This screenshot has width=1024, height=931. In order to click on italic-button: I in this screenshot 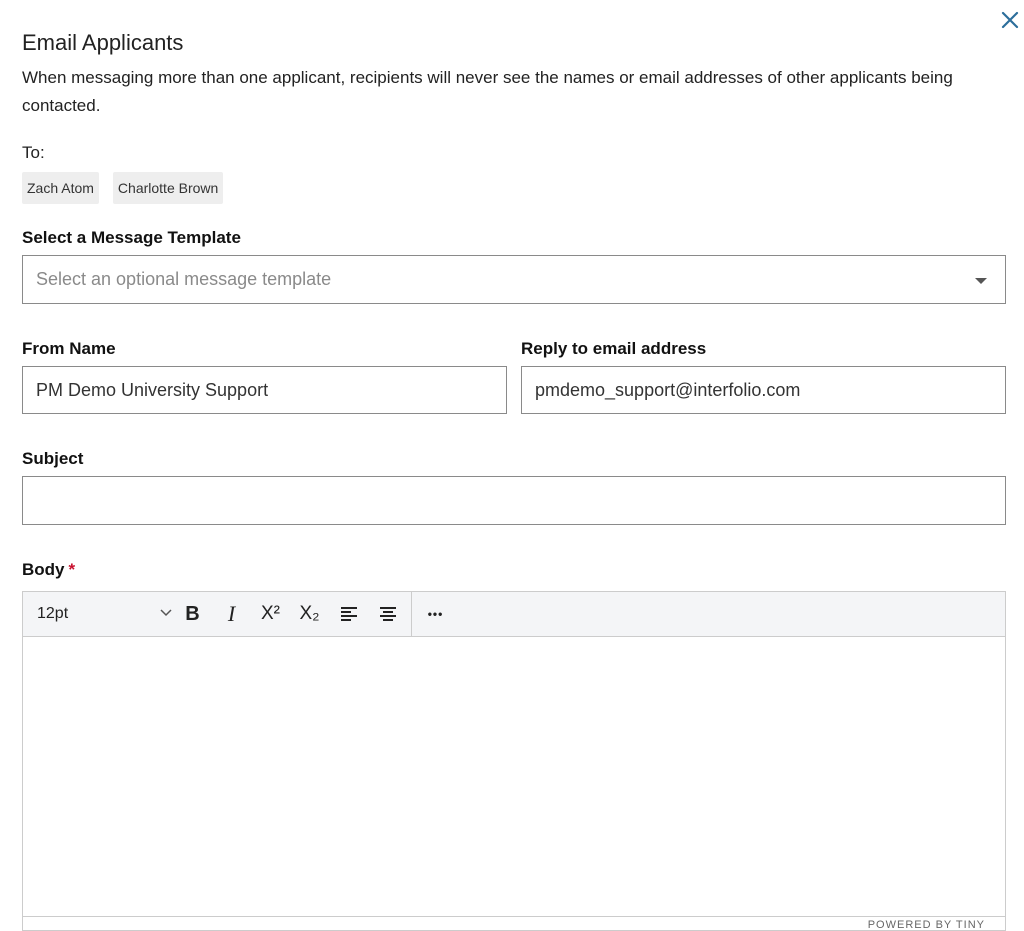, I will do `click(231, 614)`.